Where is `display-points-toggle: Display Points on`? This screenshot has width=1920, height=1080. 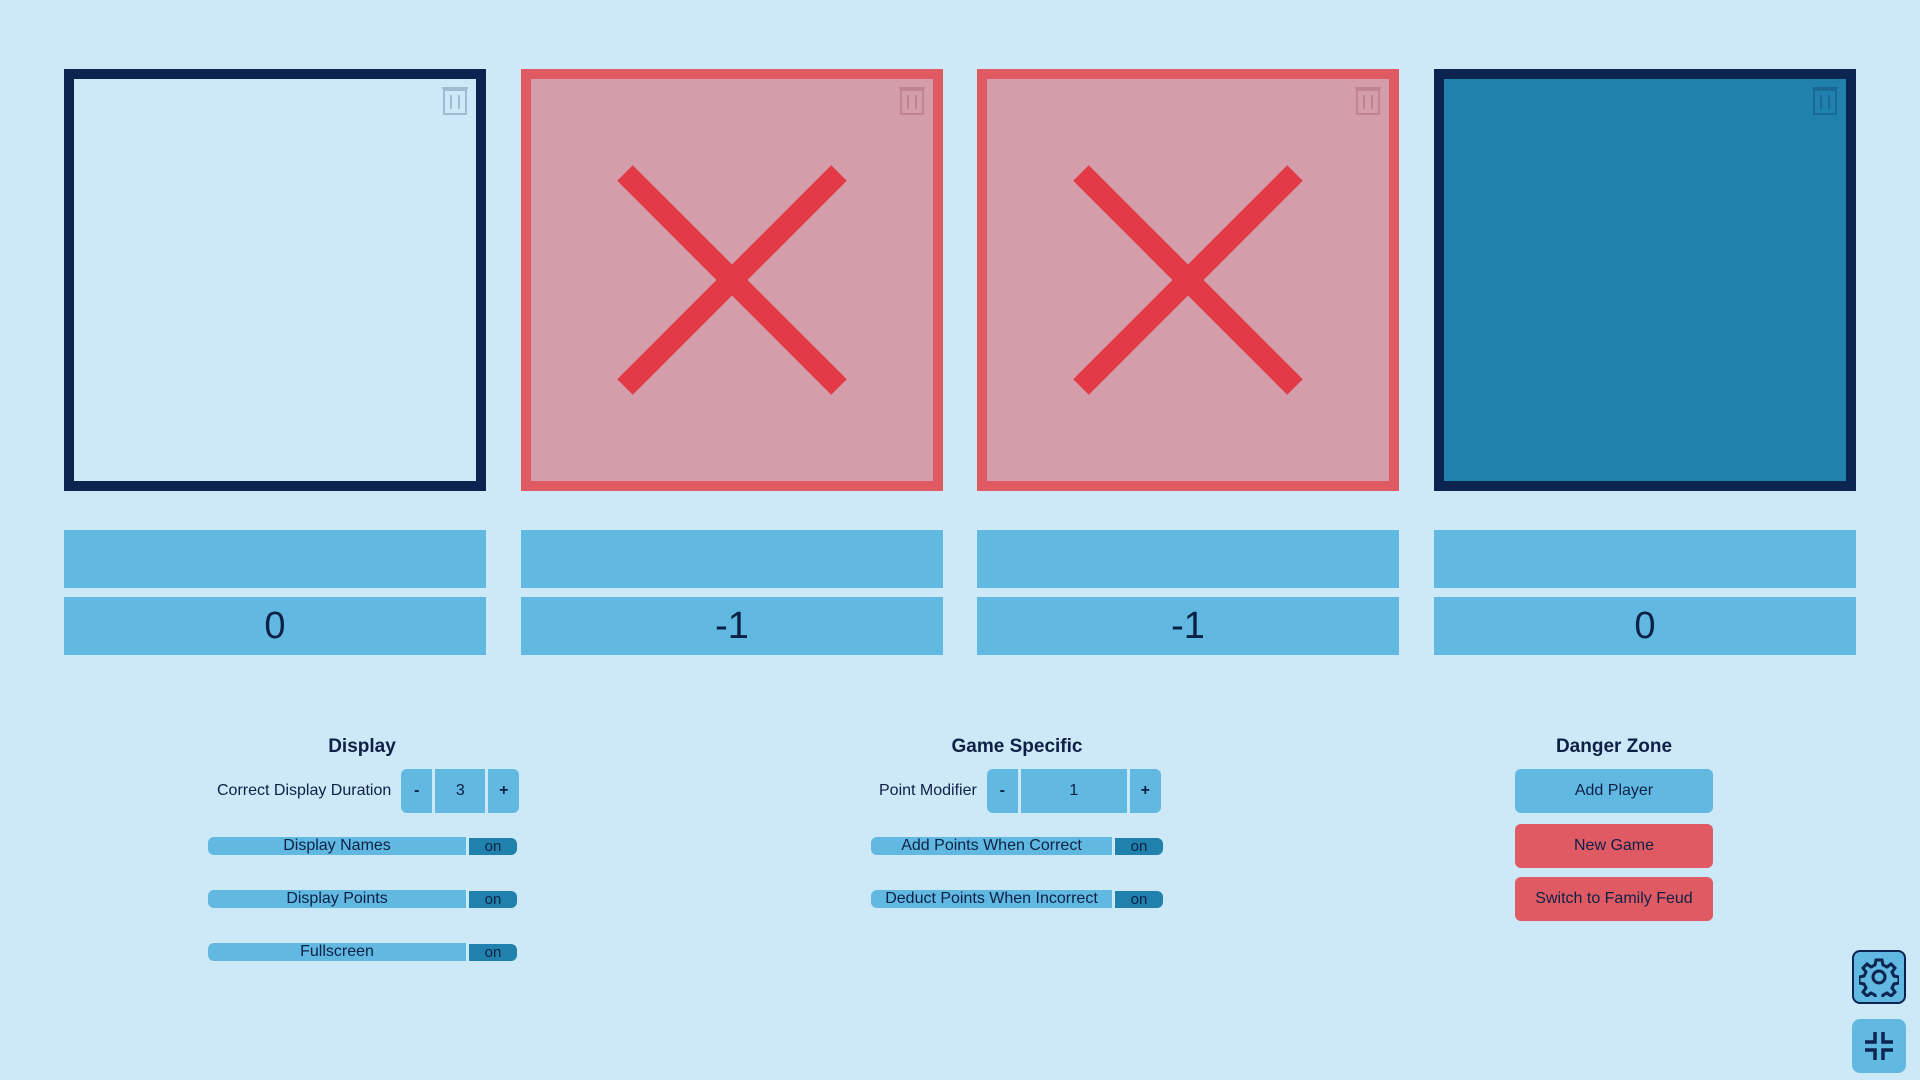 display-points-toggle: Display Points on is located at coordinates (362, 899).